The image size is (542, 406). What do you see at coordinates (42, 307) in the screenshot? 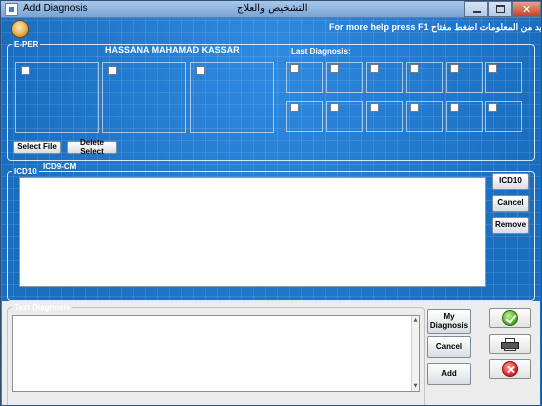
I see `text-diagnosis-legend: Text Diagnosis` at bounding box center [42, 307].